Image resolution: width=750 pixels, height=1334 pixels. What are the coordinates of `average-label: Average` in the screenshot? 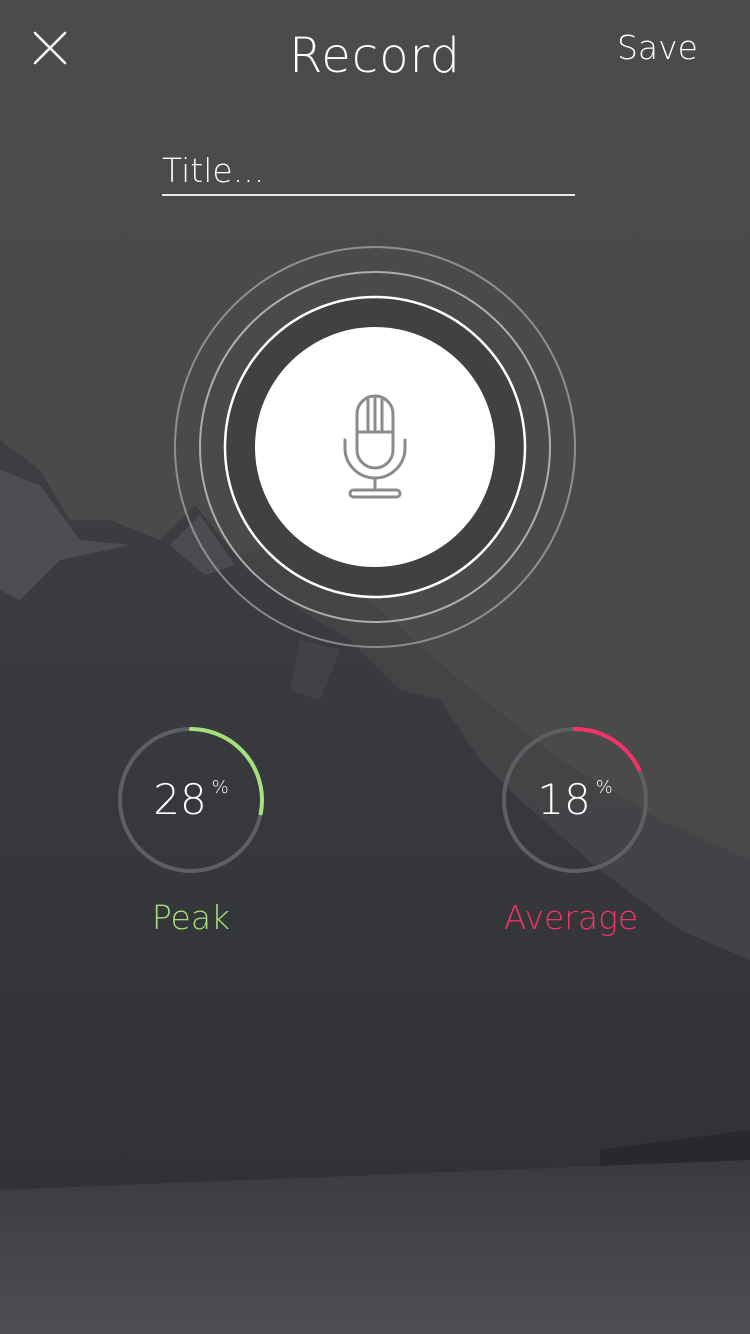 It's located at (571, 917).